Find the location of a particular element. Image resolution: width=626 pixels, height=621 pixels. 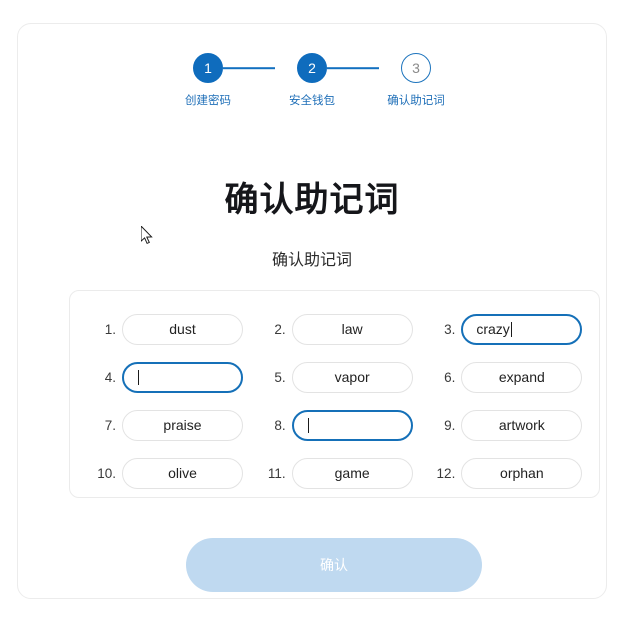

mnemonic-cell: 1. dust is located at coordinates (165, 329).